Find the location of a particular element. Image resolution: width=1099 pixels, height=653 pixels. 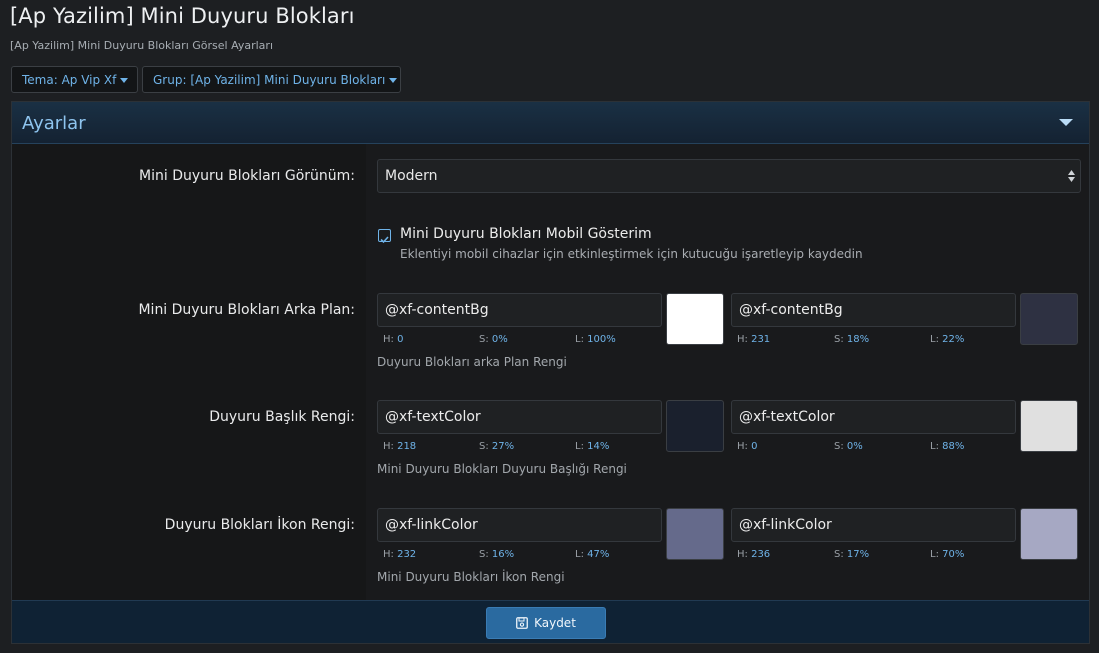

block-header: Ayarlar is located at coordinates (550, 123).